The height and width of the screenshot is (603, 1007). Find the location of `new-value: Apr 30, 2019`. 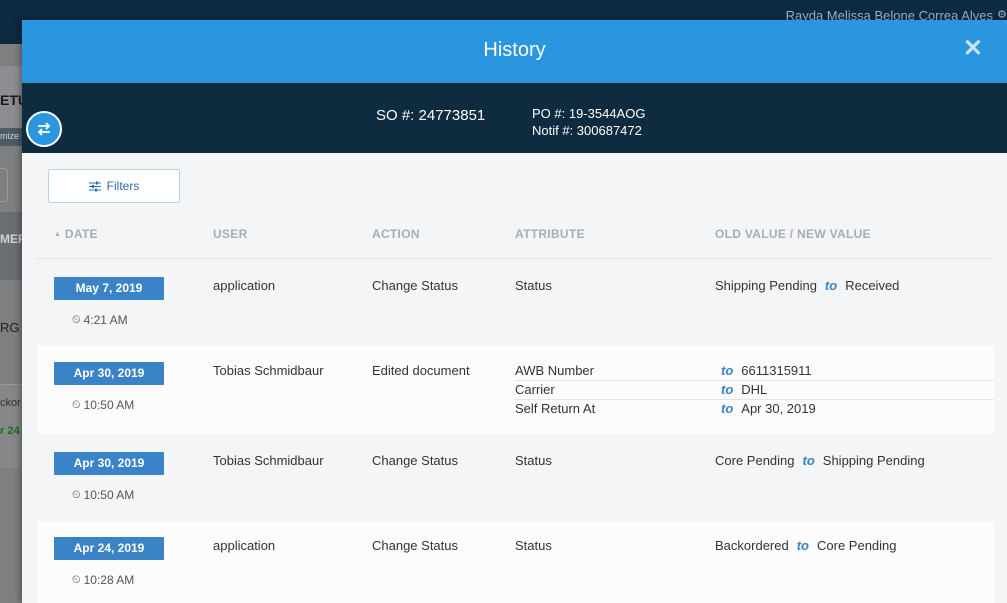

new-value: Apr 30, 2019 is located at coordinates (778, 408).